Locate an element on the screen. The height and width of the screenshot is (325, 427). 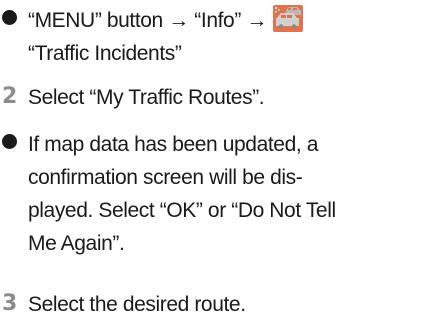
step-item-3: 3 Select the desired route. is located at coordinates (213, 304).